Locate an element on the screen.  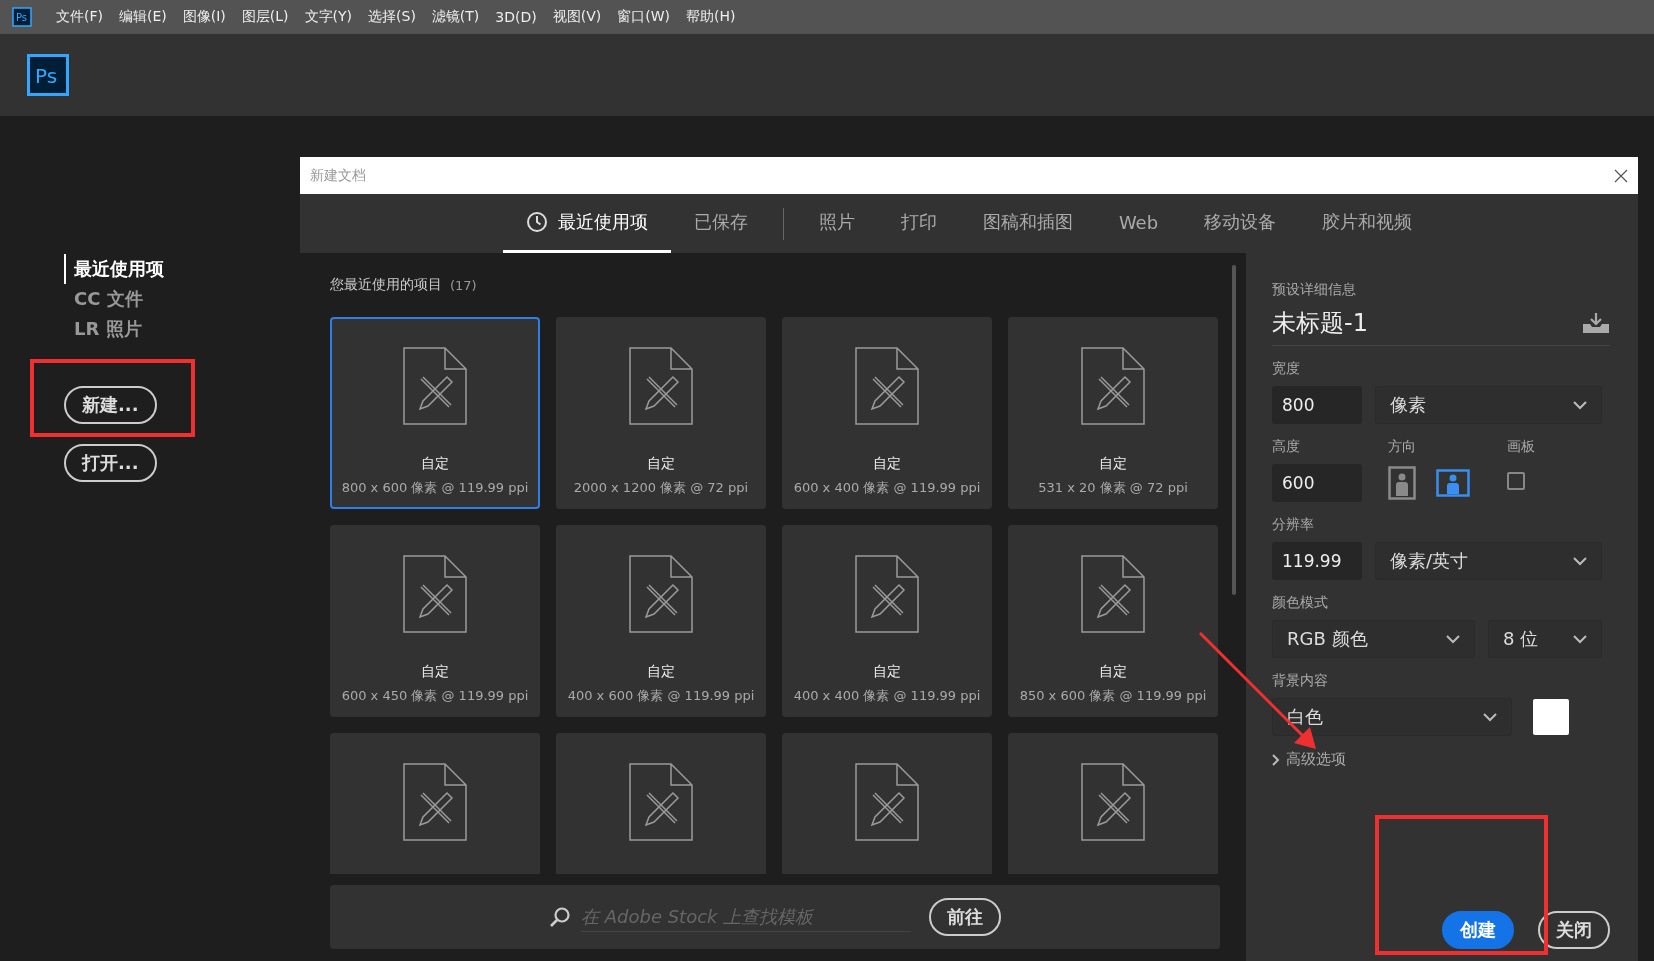
clock-icon is located at coordinates (536, 222).